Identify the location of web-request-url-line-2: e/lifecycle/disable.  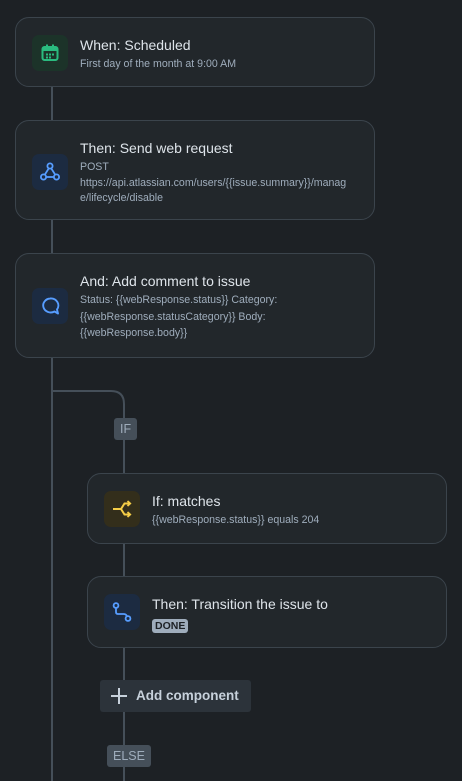
(122, 198).